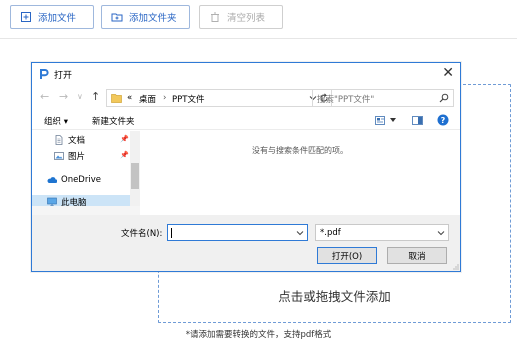 Image resolution: width=517 pixels, height=353 pixels. Describe the element at coordinates (26, 17) in the screenshot. I see `add-file-icon` at that location.